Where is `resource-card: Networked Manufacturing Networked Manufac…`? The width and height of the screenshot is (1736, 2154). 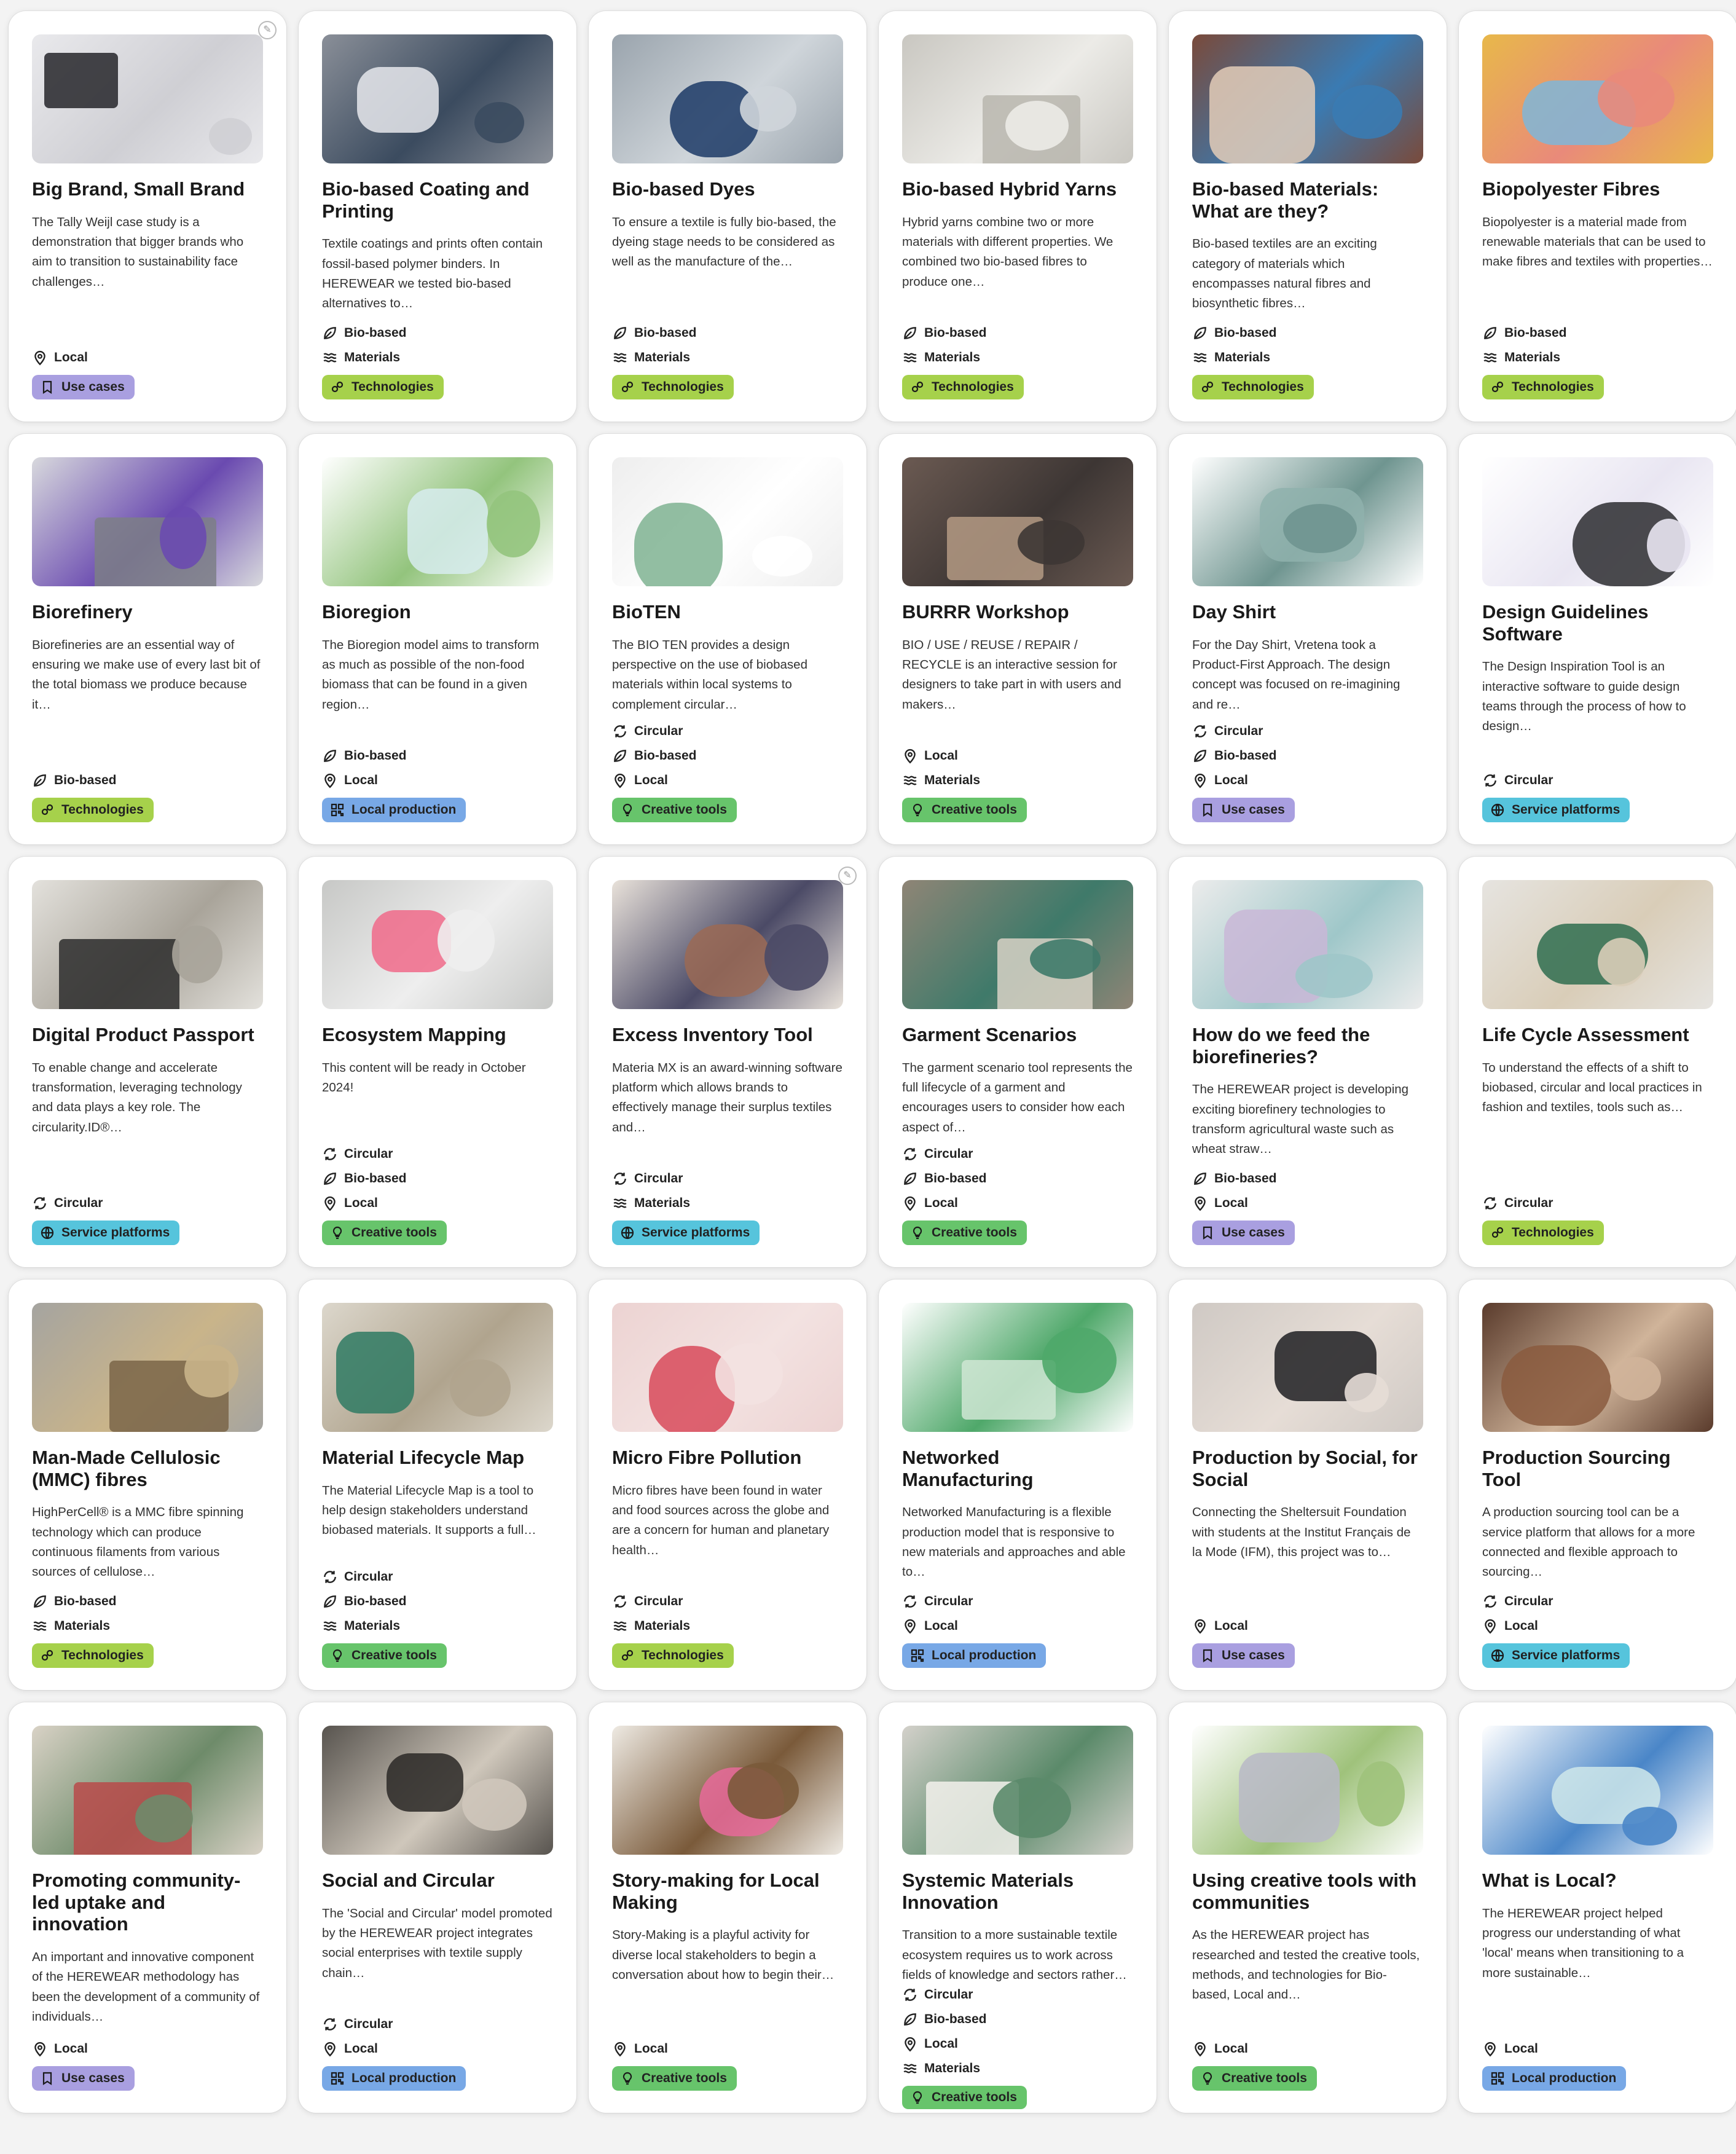
resource-card: Networked Manufacturing Networked Manufac… is located at coordinates (1018, 1484).